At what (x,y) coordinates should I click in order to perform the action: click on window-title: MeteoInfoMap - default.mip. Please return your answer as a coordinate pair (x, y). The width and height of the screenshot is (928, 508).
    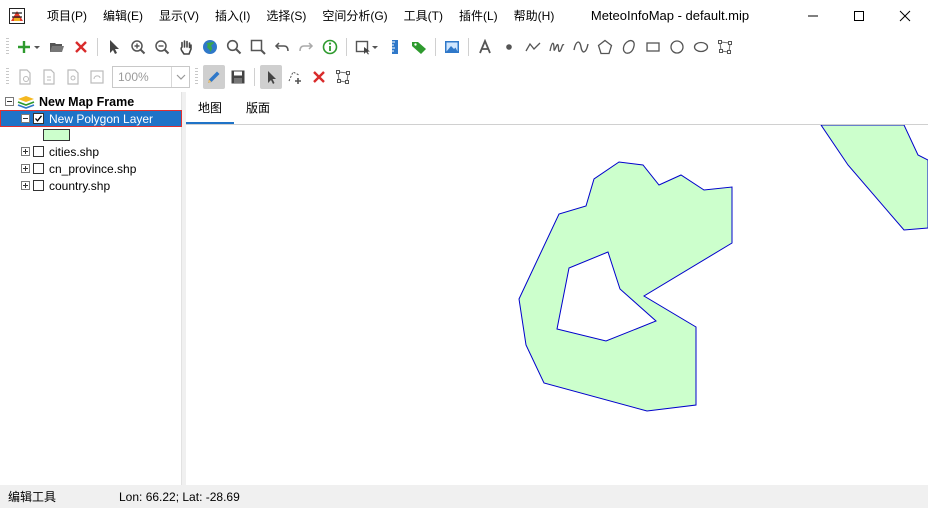
    Looking at the image, I should click on (670, 15).